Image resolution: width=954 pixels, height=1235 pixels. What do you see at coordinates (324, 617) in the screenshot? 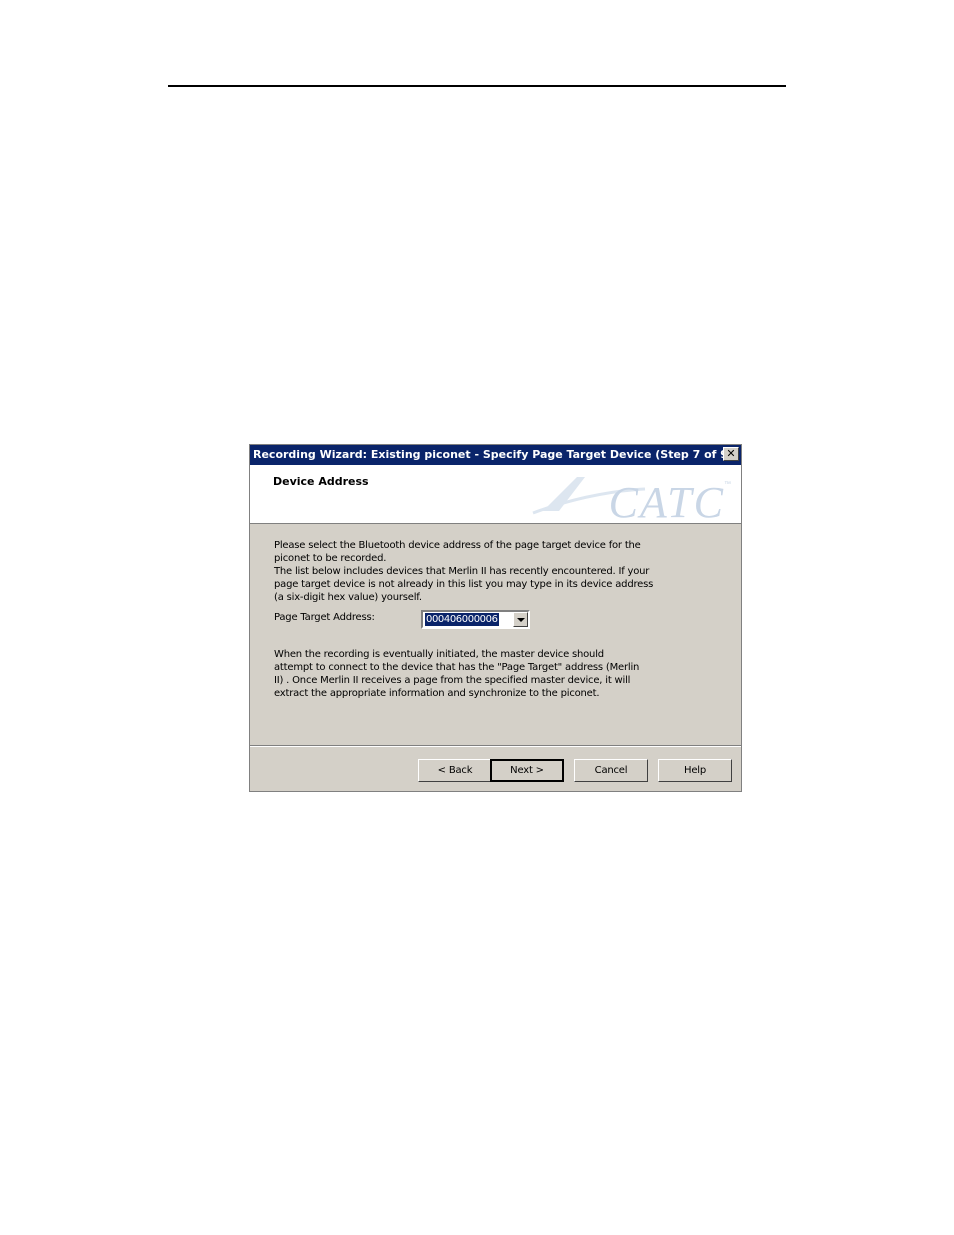
I see `page-target-address-label: Page Target Address:` at bounding box center [324, 617].